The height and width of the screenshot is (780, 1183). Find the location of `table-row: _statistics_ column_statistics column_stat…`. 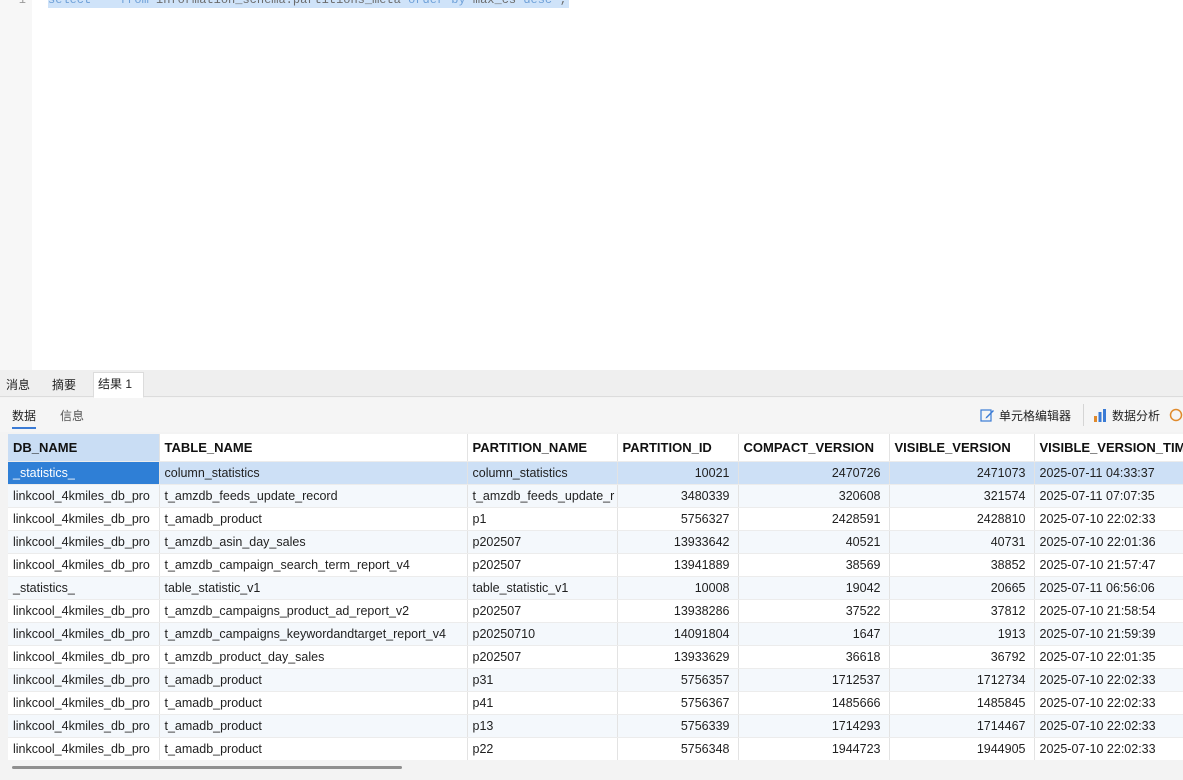

table-row: _statistics_ column_statistics column_stat… is located at coordinates (595, 473).